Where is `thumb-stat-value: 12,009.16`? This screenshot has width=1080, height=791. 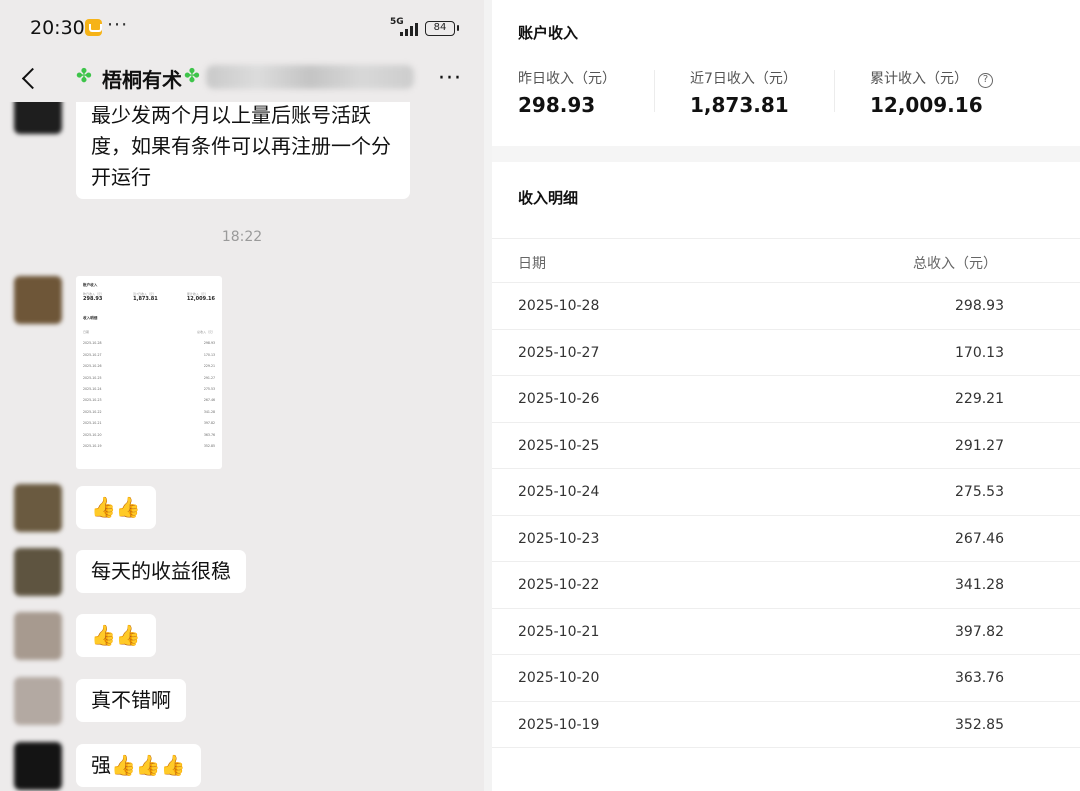 thumb-stat-value: 12,009.16 is located at coordinates (200, 299).